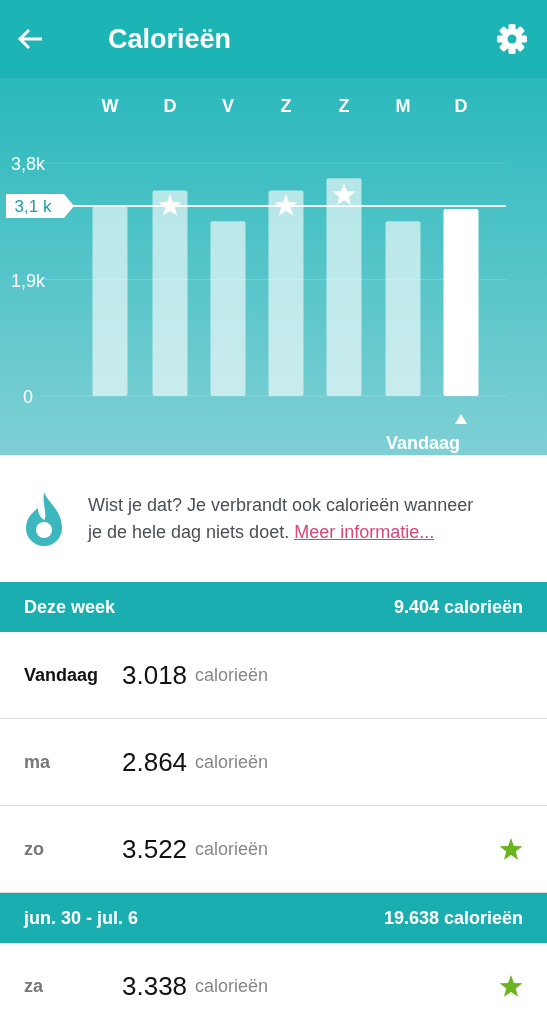 This screenshot has width=547, height=1024. What do you see at coordinates (28, 397) in the screenshot?
I see `axis-tick-label: 0` at bounding box center [28, 397].